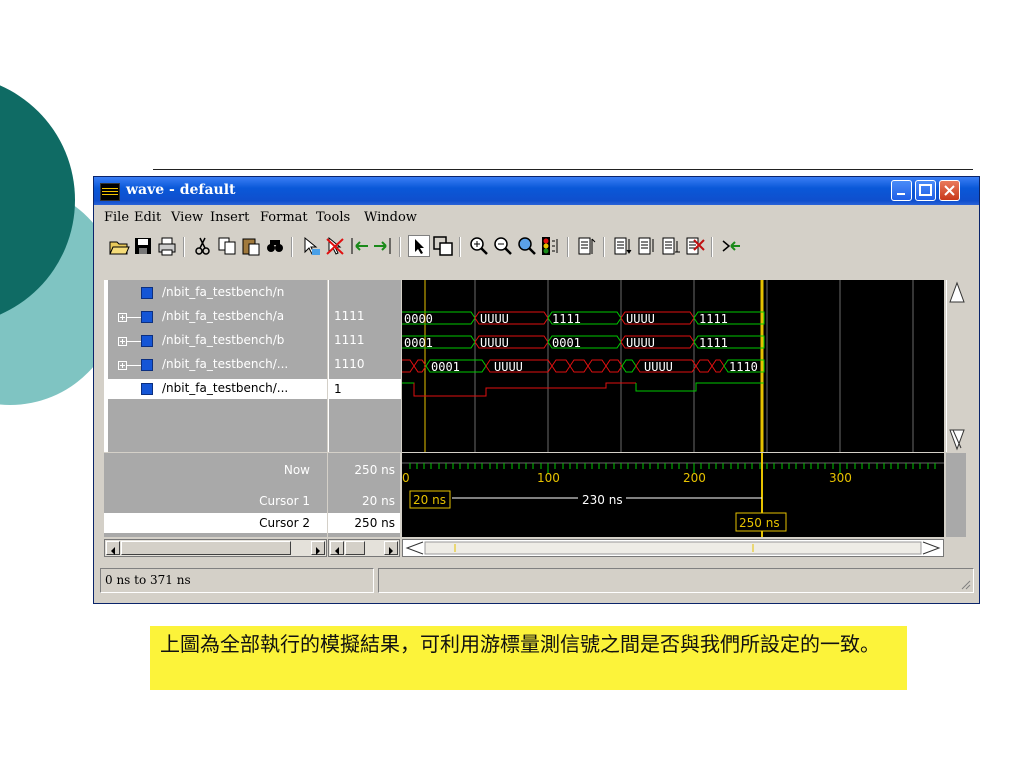 Image resolution: width=1024 pixels, height=768 pixels. I want to click on open-folder-icon, so click(119, 246).